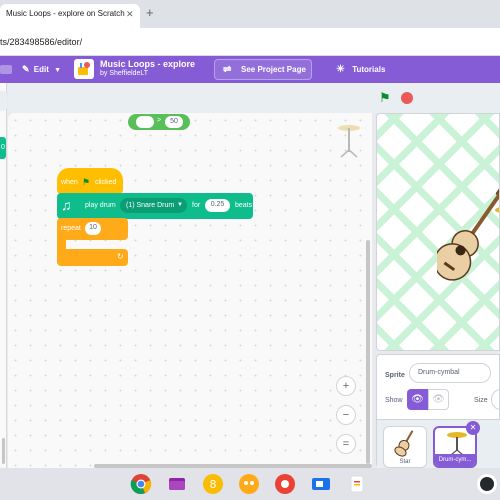 Image resolution: width=500 pixels, height=500 pixels. I want to click on repeat-label: repeat, so click(71, 228).